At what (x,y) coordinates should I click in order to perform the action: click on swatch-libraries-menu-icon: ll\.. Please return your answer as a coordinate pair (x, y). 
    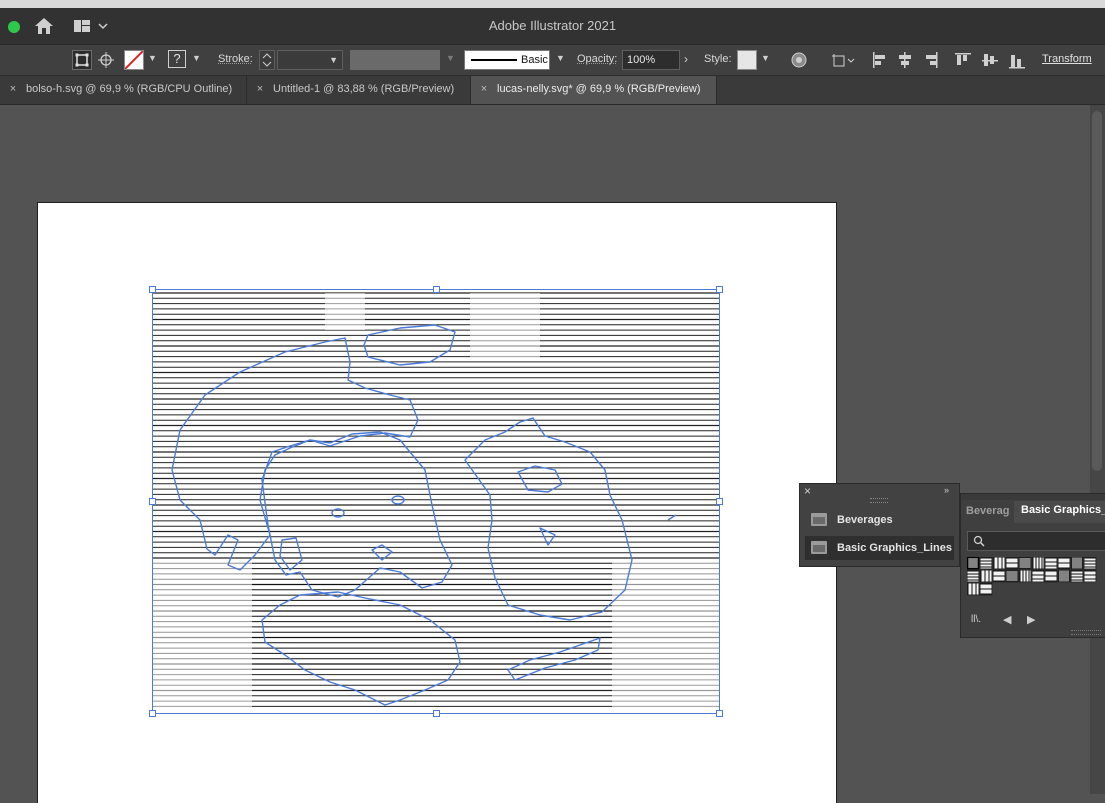
    Looking at the image, I should click on (976, 619).